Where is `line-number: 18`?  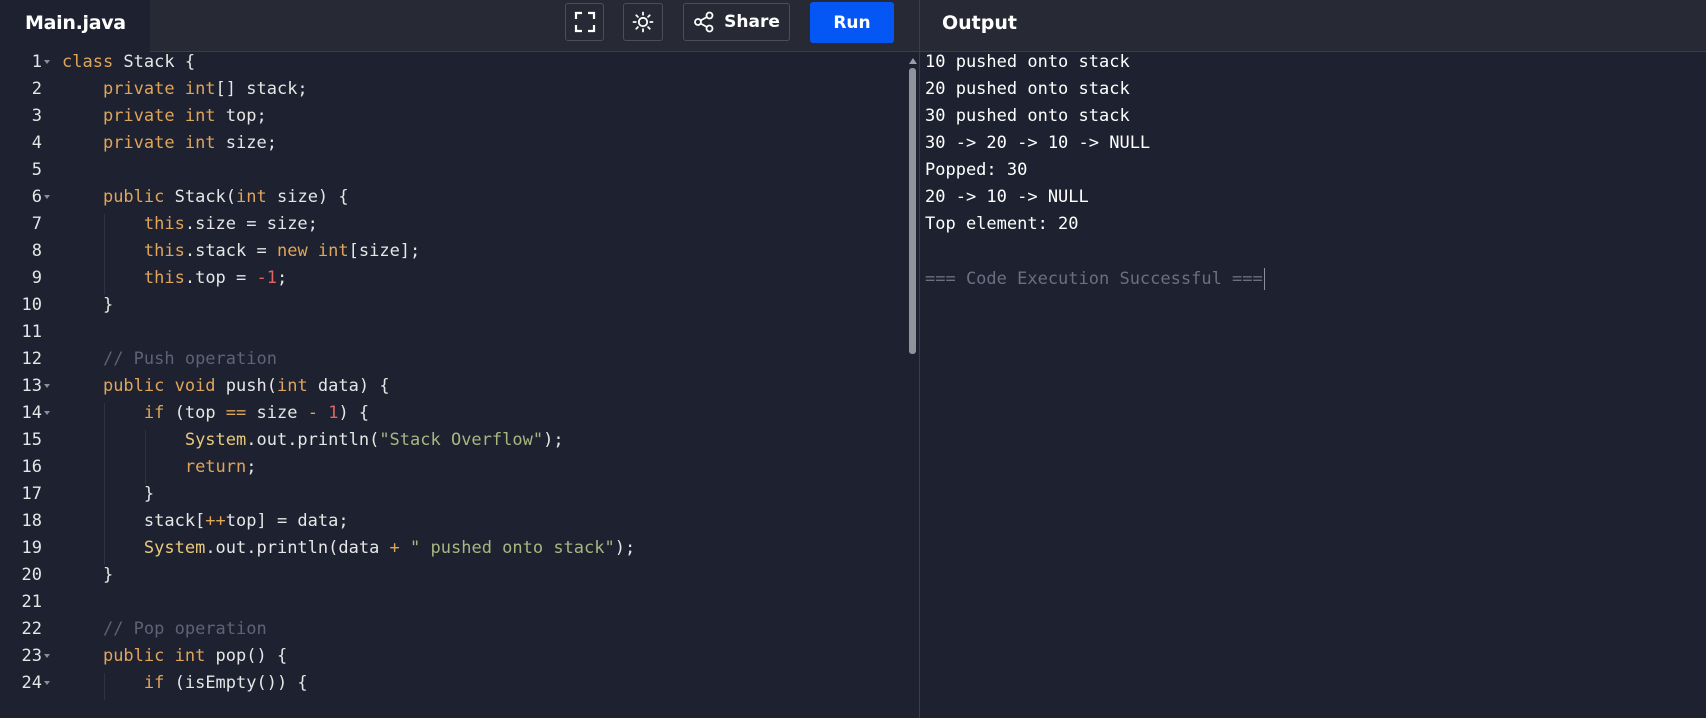
line-number: 18 is located at coordinates (31, 521).